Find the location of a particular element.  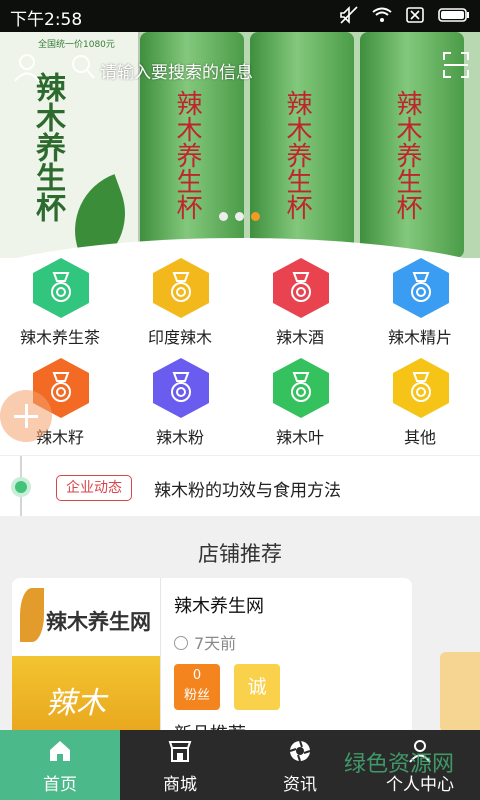

floating-add-button is located at coordinates (26, 416).